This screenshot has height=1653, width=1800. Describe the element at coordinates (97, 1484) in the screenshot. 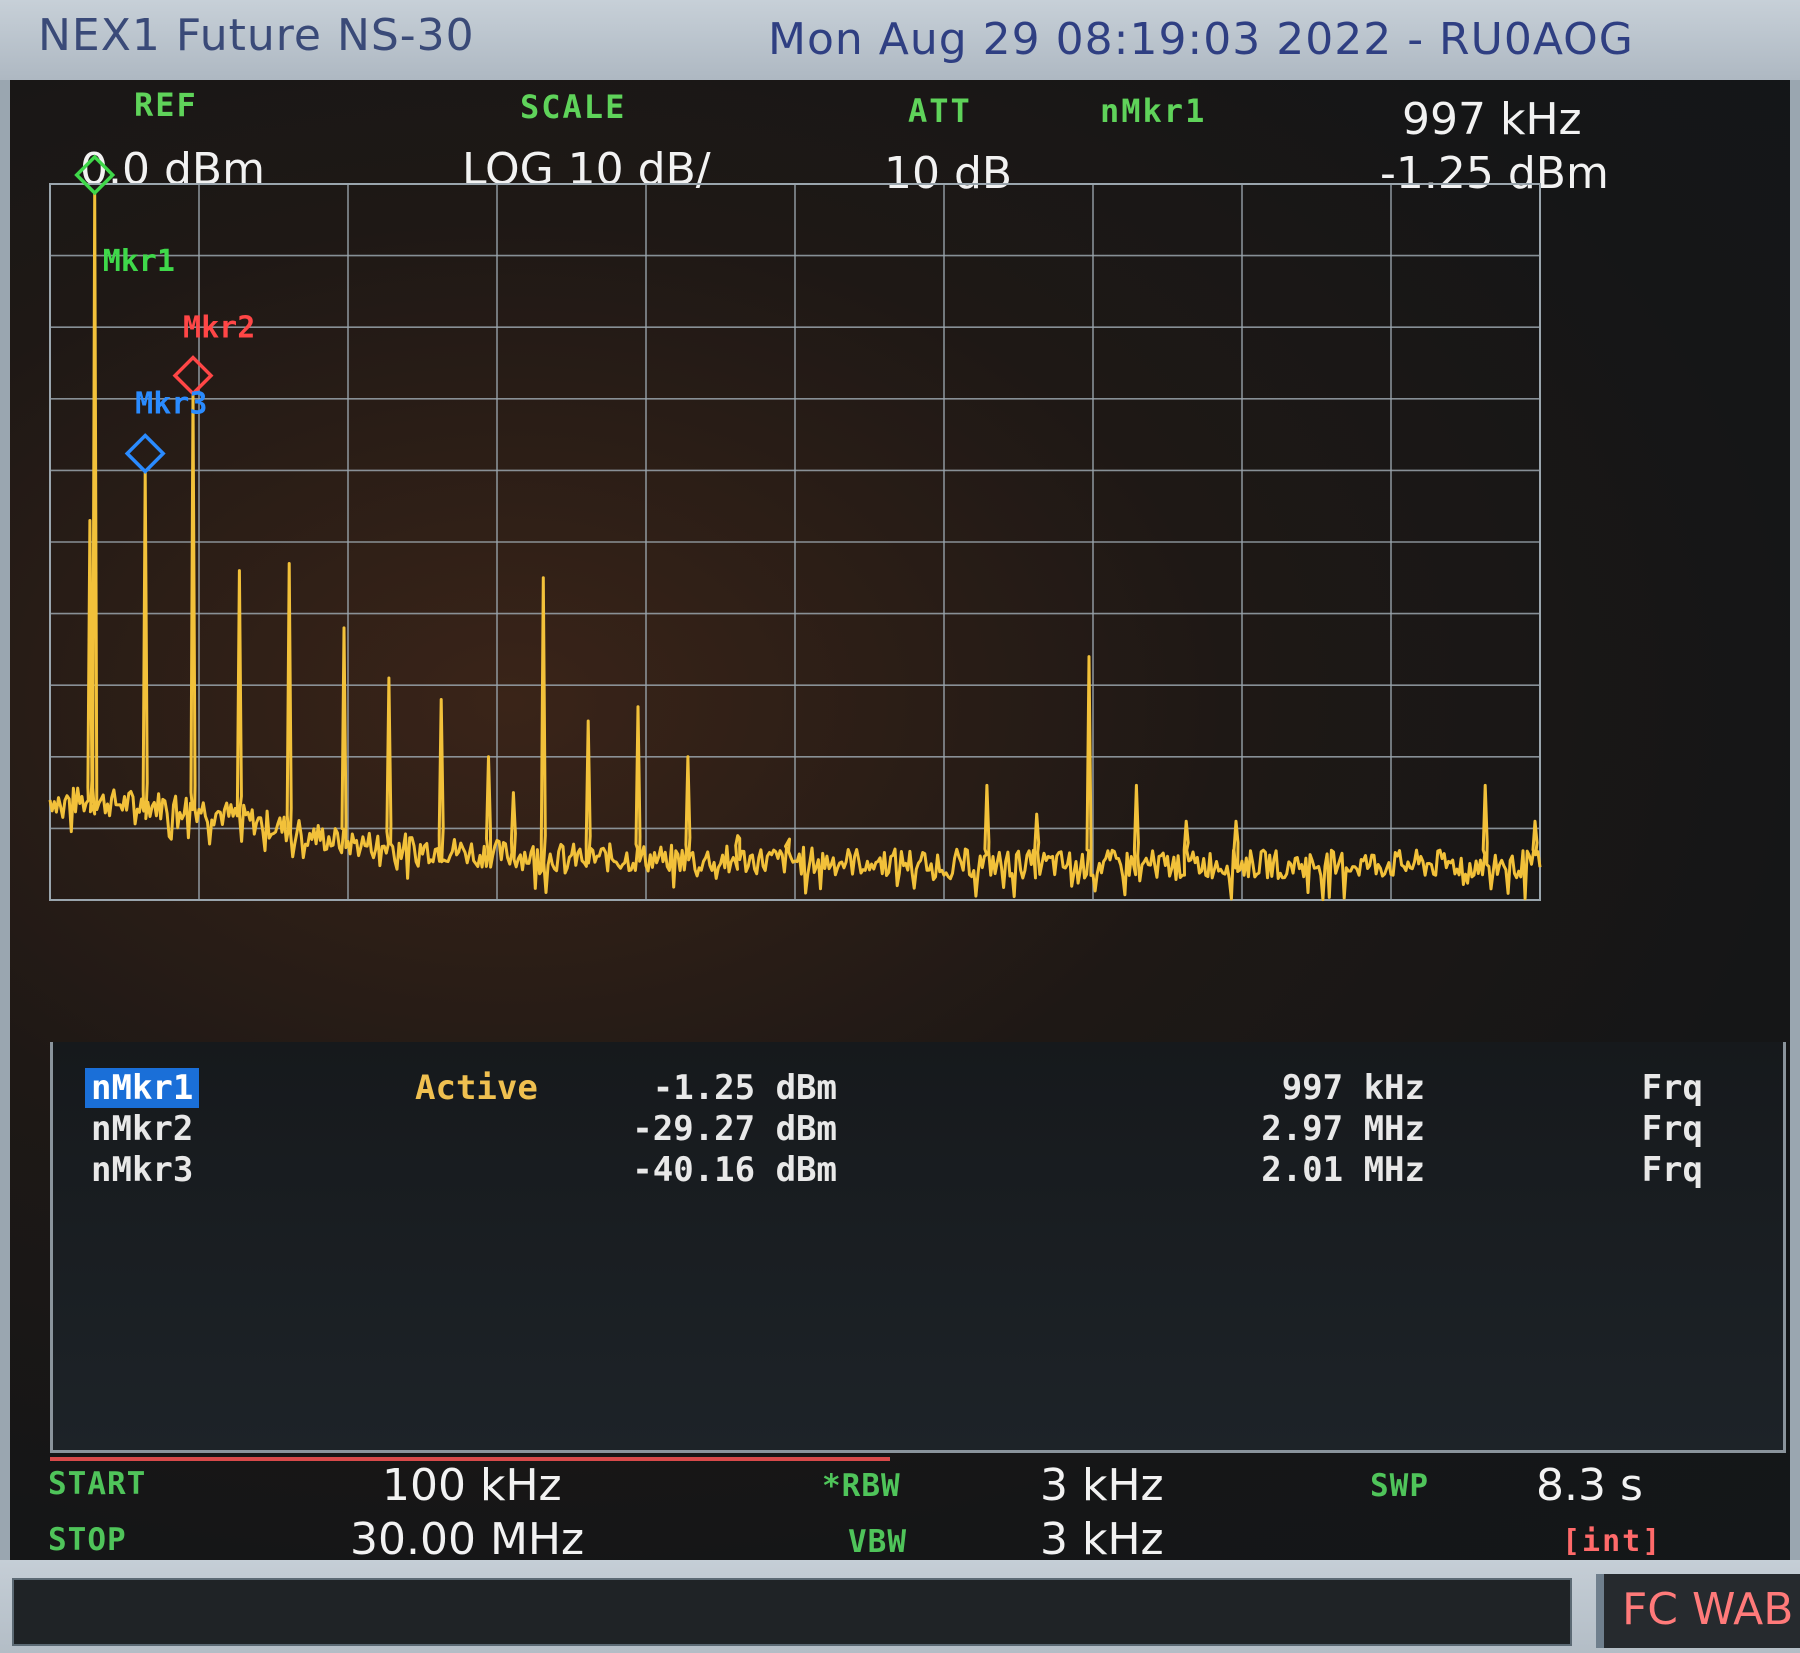

I see `start-label: START` at that location.